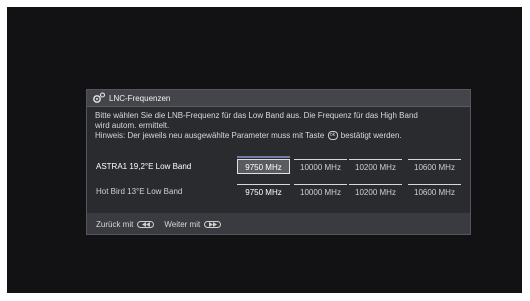 The image size is (530, 301). I want to click on freq-option-hotbird-9750: 9750 MHz, so click(263, 191).